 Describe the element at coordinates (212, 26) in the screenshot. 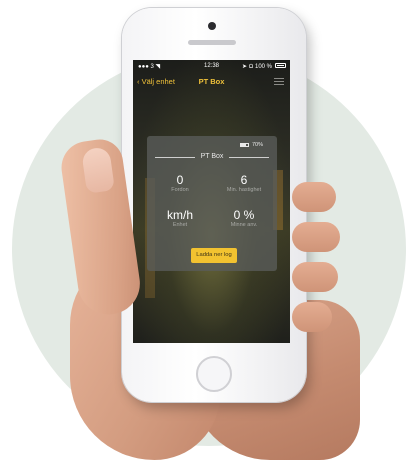

I see `camera-icon` at that location.